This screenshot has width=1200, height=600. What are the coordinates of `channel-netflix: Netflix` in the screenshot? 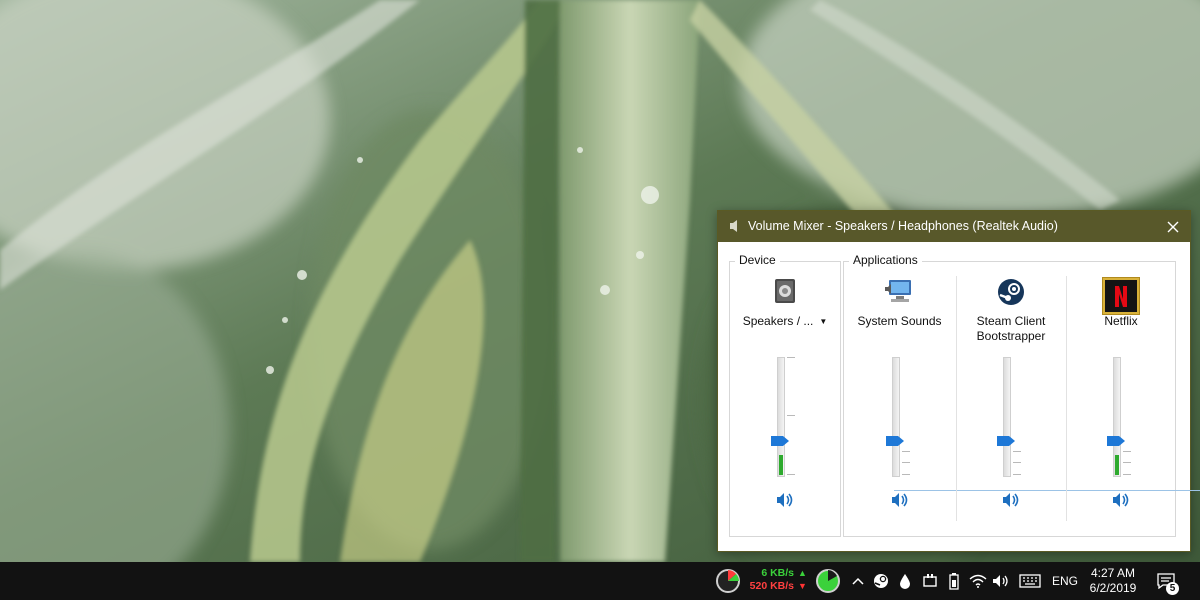 It's located at (1121, 400).